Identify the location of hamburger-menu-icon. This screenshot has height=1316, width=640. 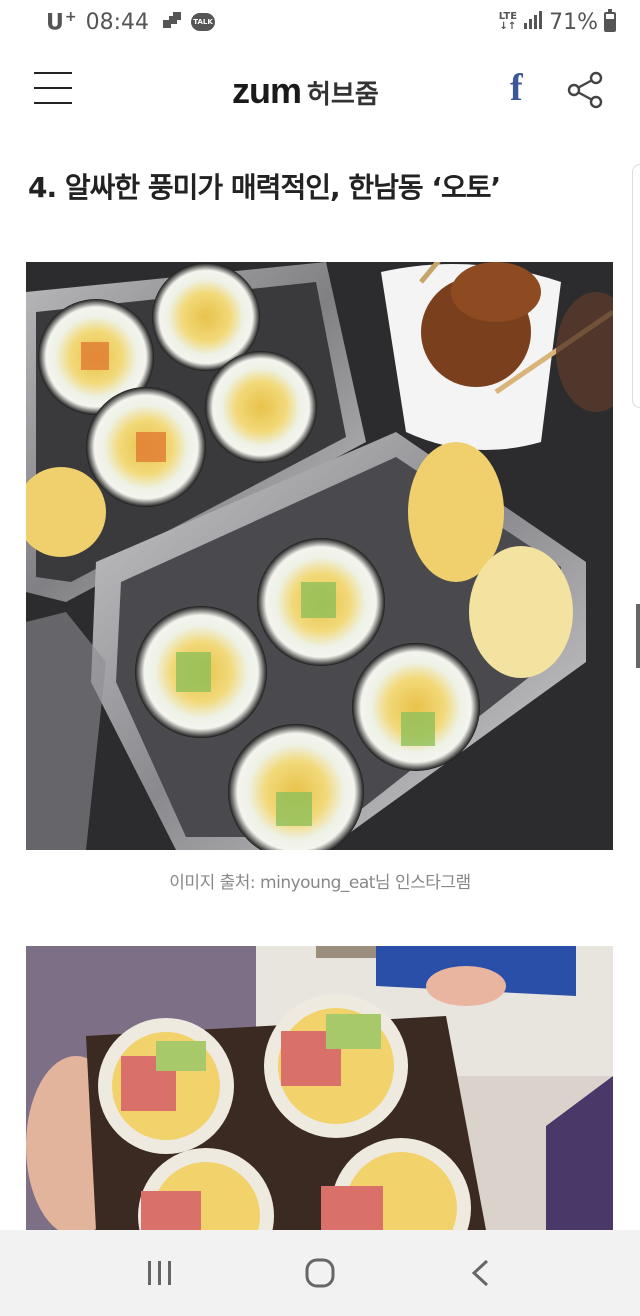
(53, 88).